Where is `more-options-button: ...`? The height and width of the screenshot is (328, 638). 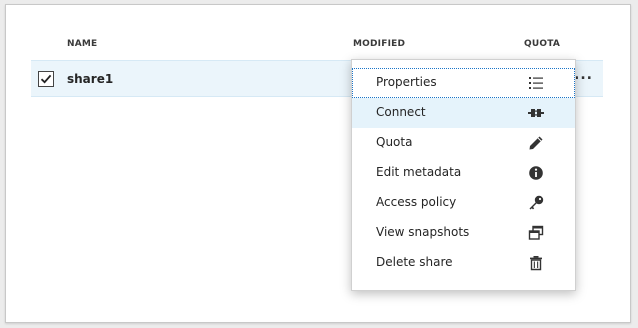
more-options-button: ... is located at coordinates (583, 75).